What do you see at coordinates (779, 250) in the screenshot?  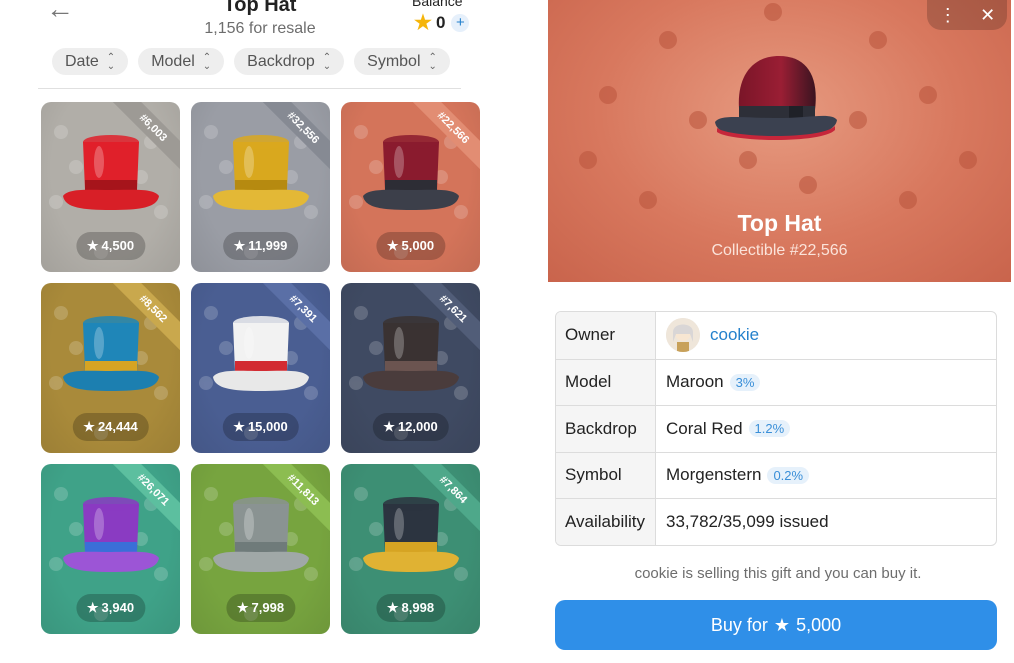 I see `collectible-number: Collectible #22,566` at bounding box center [779, 250].